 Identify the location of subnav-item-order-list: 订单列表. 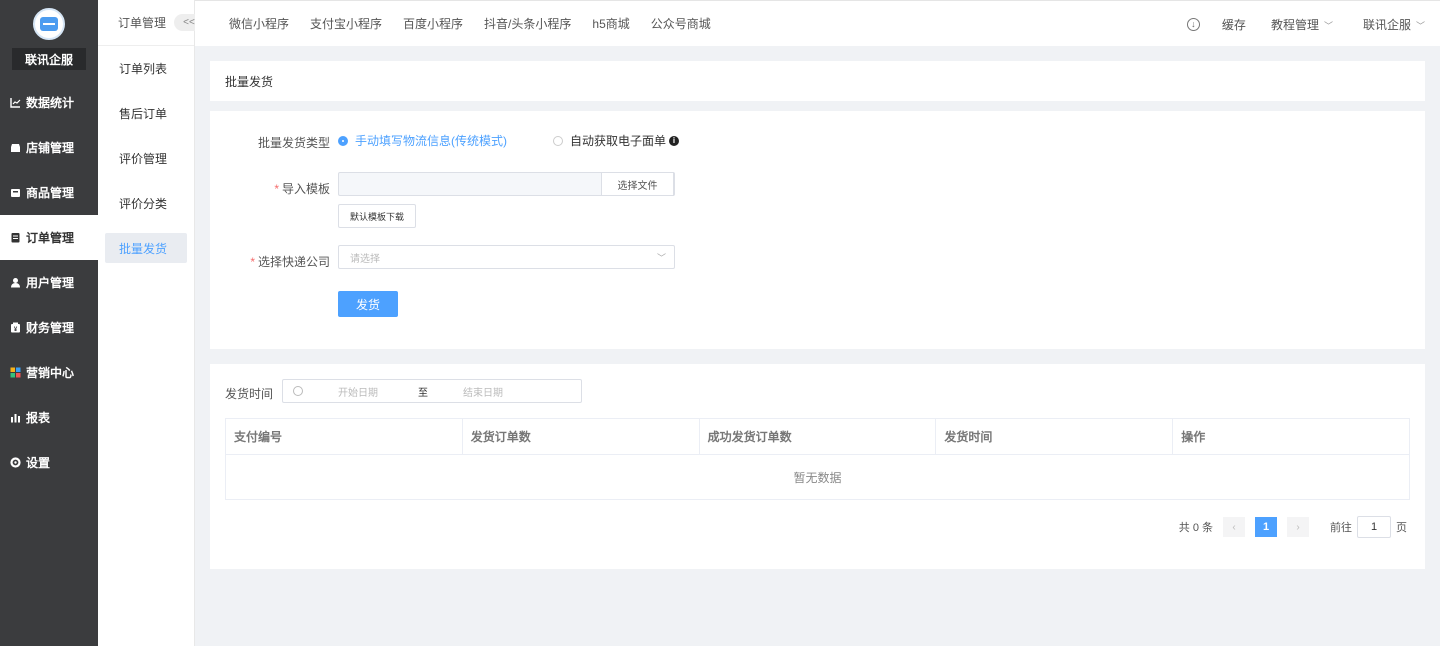
(146, 68).